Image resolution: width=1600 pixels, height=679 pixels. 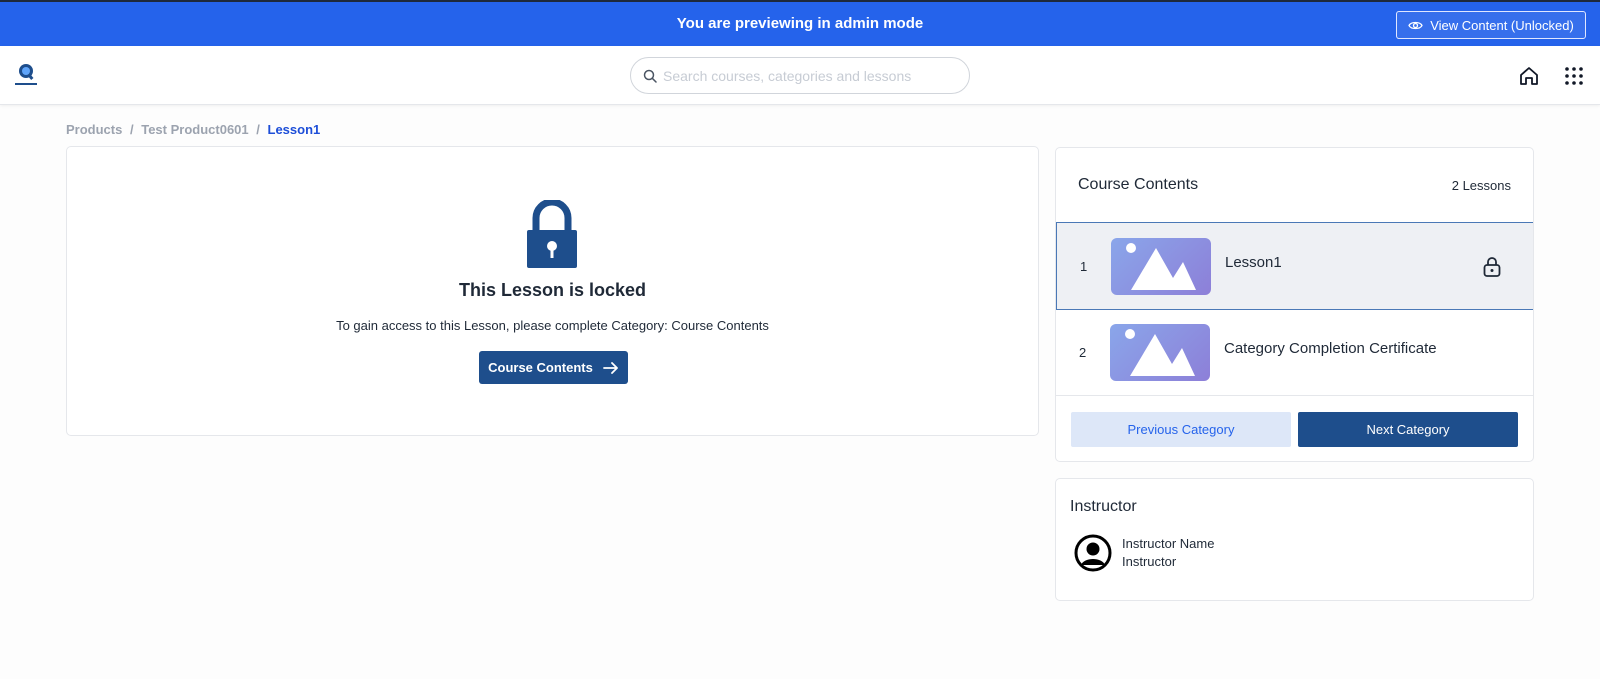 I want to click on previous-category-button: Previous Category, so click(x=1181, y=429).